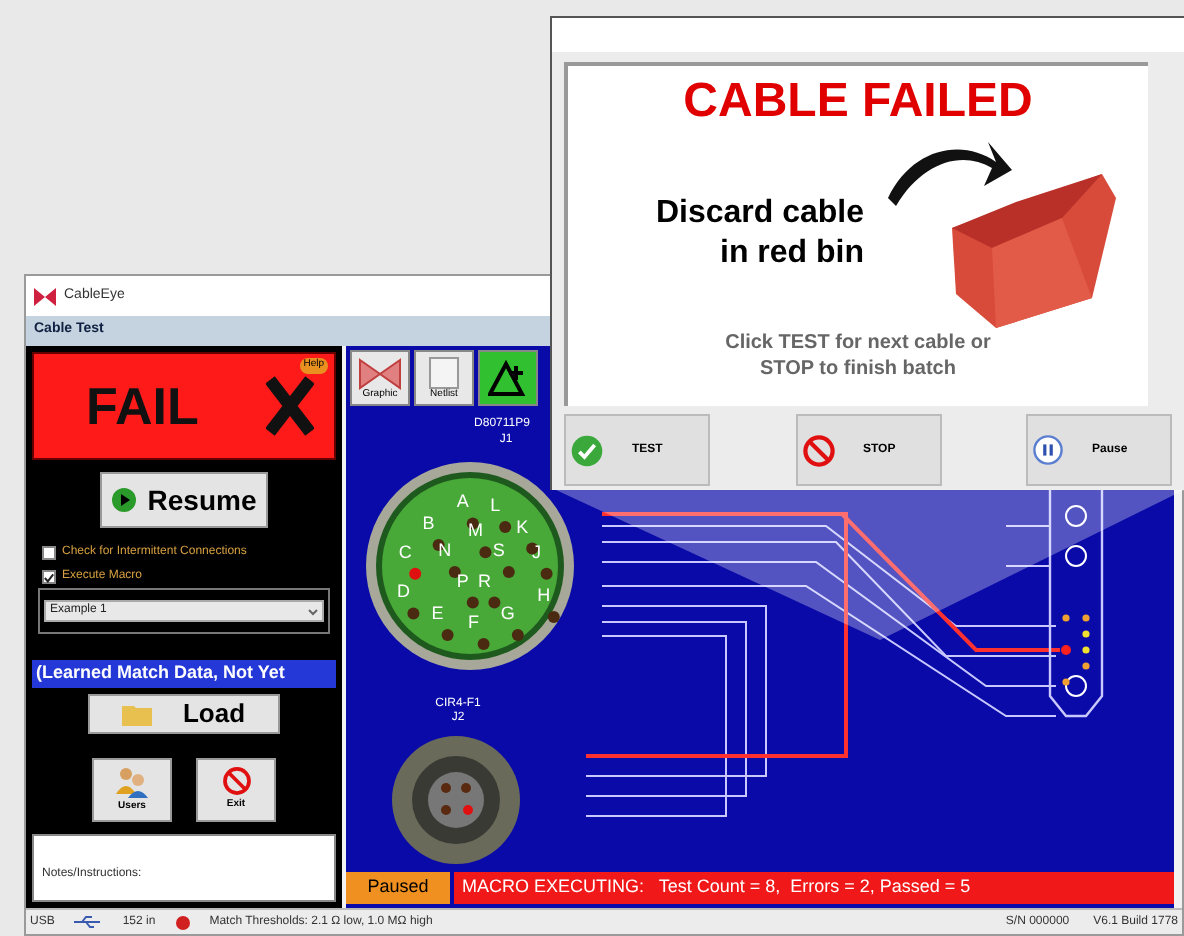  What do you see at coordinates (814, 888) in the screenshot?
I see `macro-status-message: MACRO EXECUTING: Test Count = 8, Errors = 2, Passed = 5` at bounding box center [814, 888].